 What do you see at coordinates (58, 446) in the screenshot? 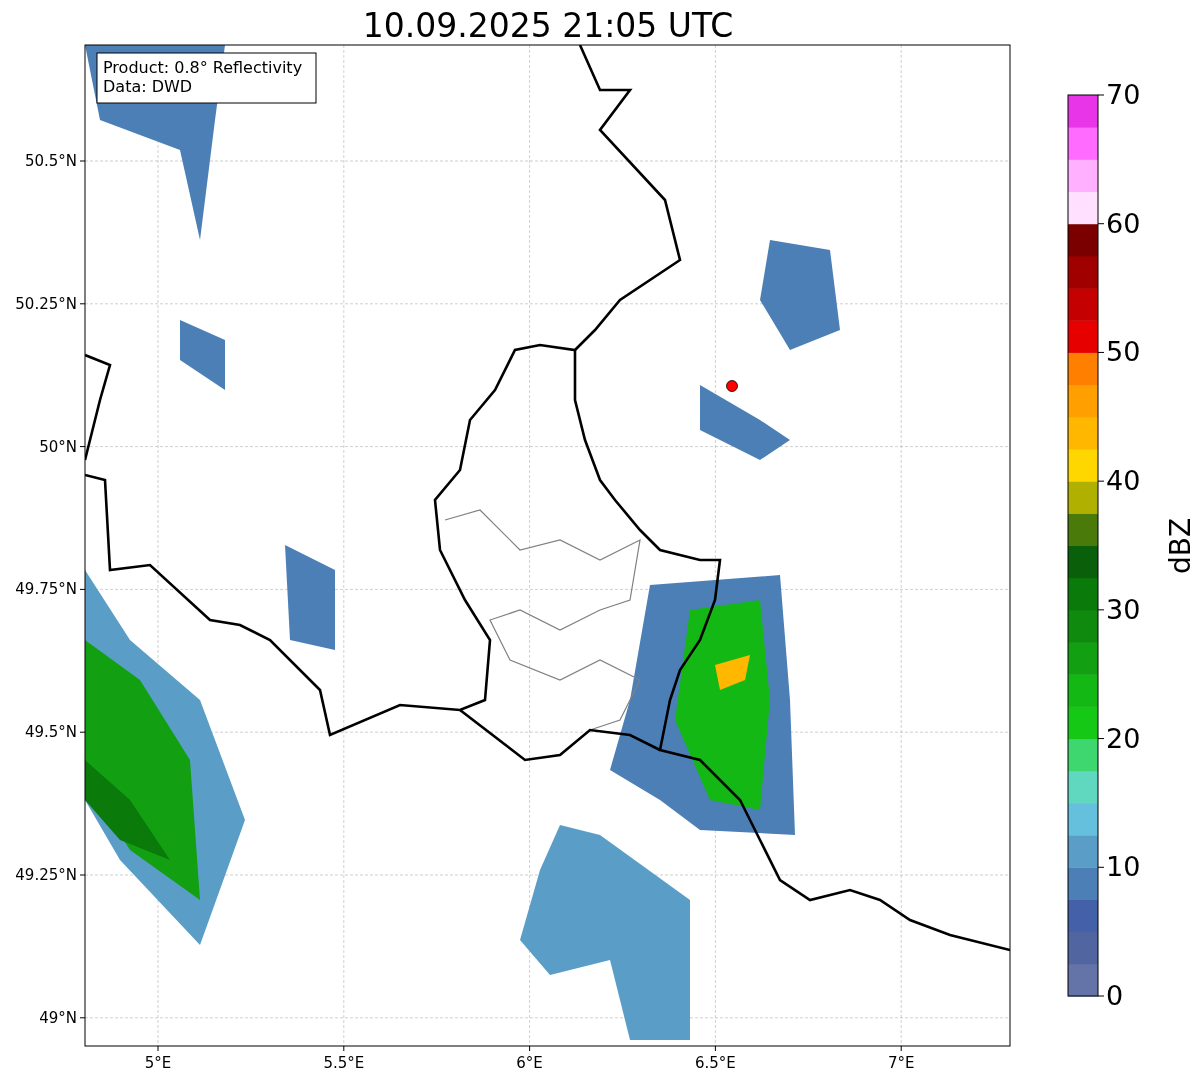
I see `latitude-label: 50°N` at bounding box center [58, 446].